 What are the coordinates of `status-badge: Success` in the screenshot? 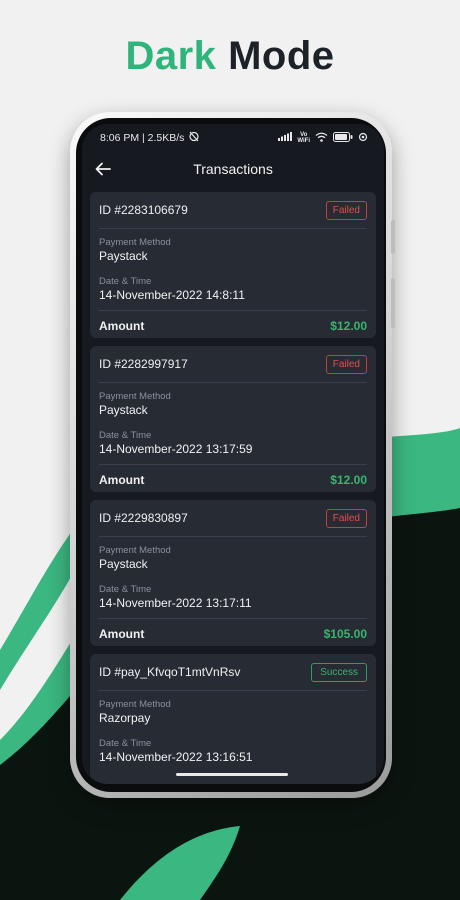 It's located at (339, 672).